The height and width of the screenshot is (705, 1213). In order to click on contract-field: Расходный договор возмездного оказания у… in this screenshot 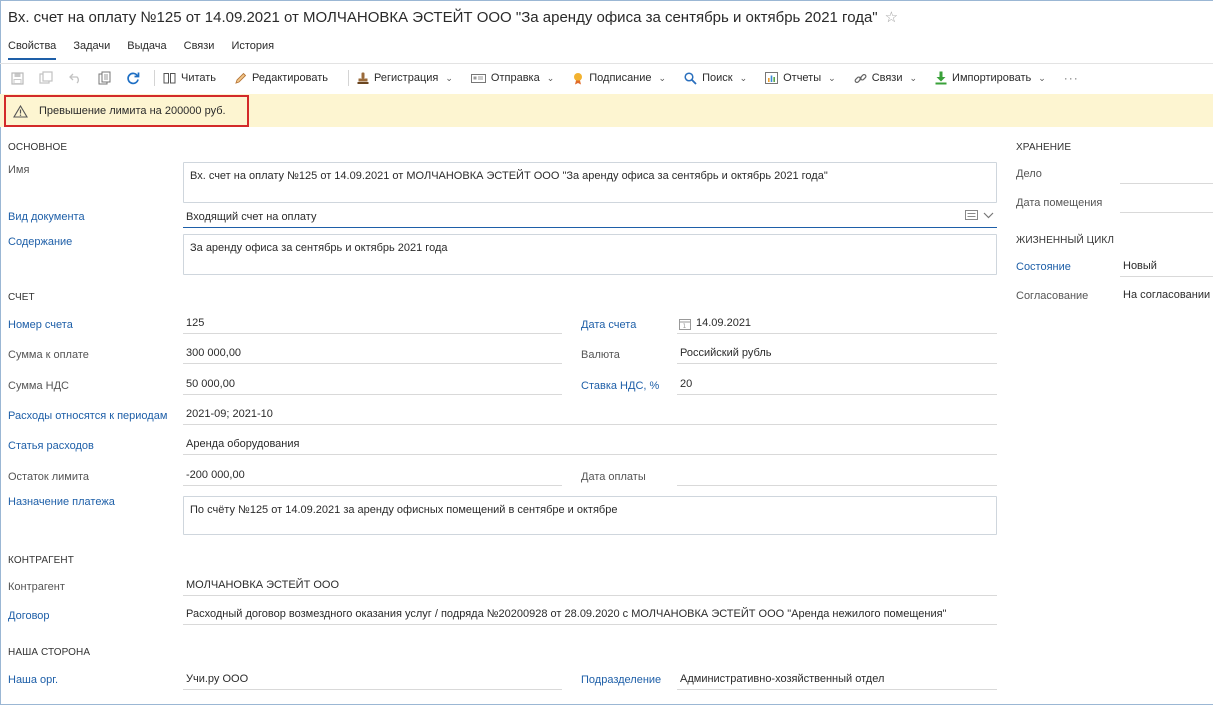, I will do `click(590, 616)`.